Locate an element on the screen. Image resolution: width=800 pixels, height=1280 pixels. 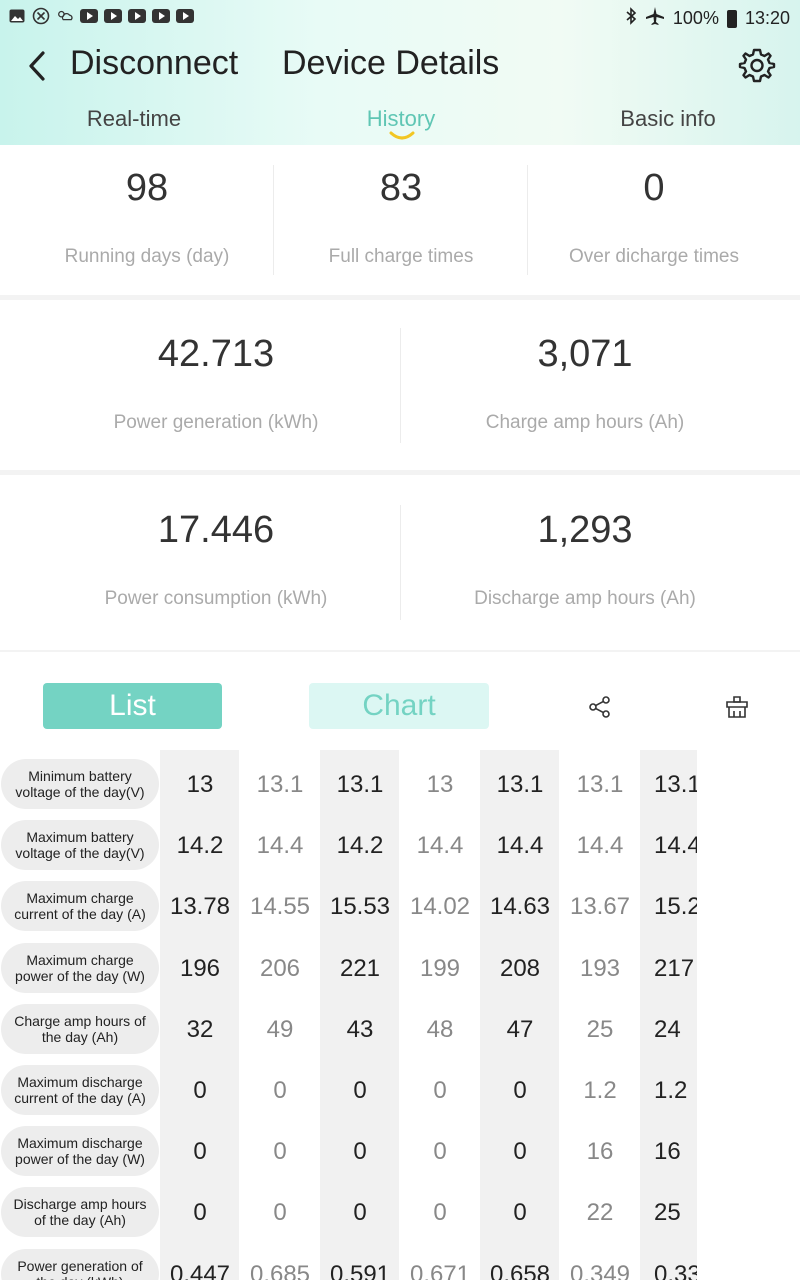
stat-value: 42.713 is located at coordinates (216, 354).